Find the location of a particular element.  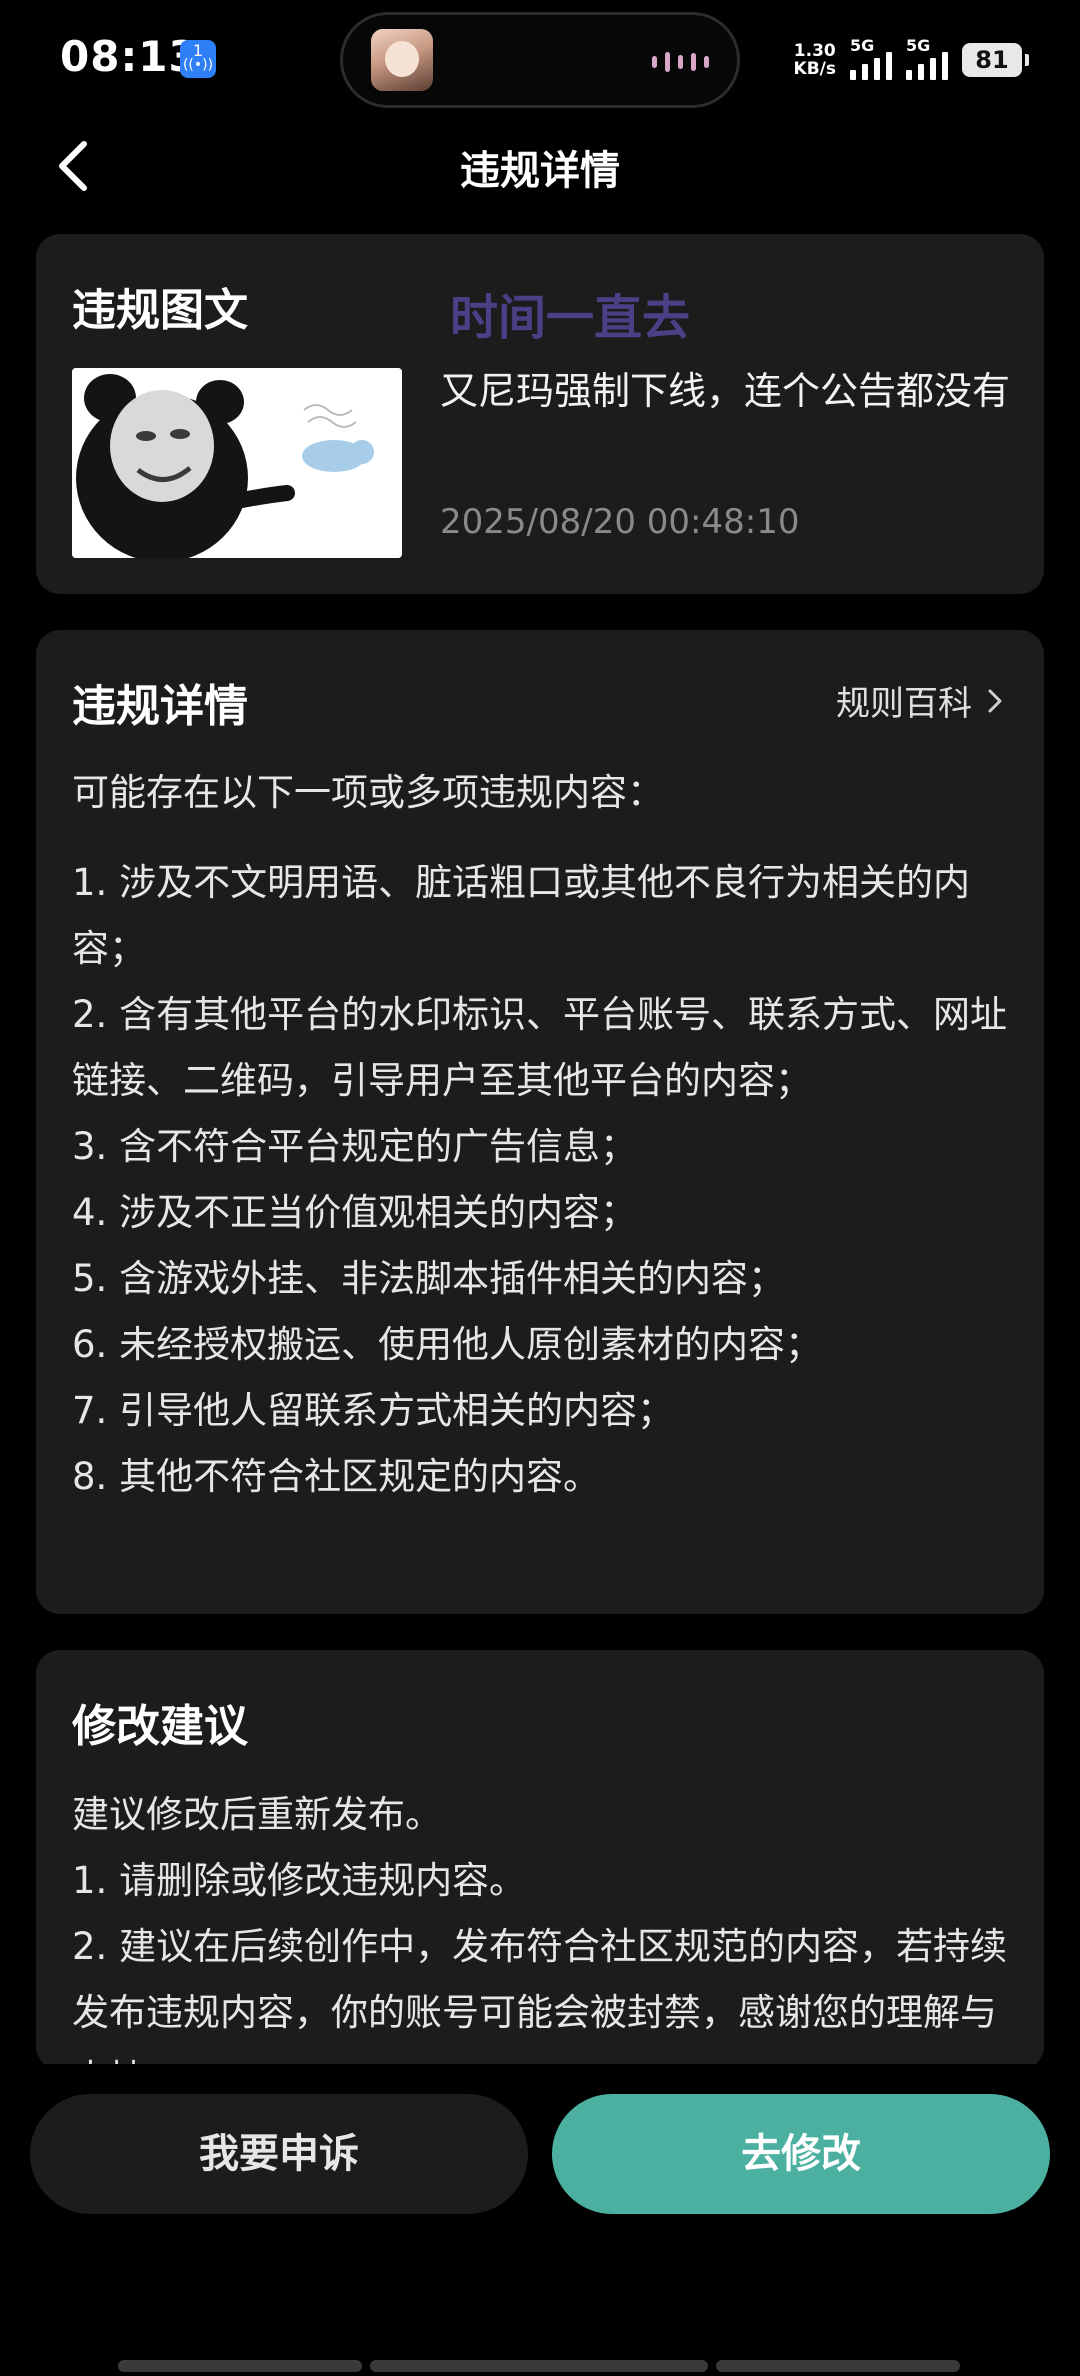

post-text: 又尼玛强制下线，连个公告都没有 is located at coordinates (725, 391).